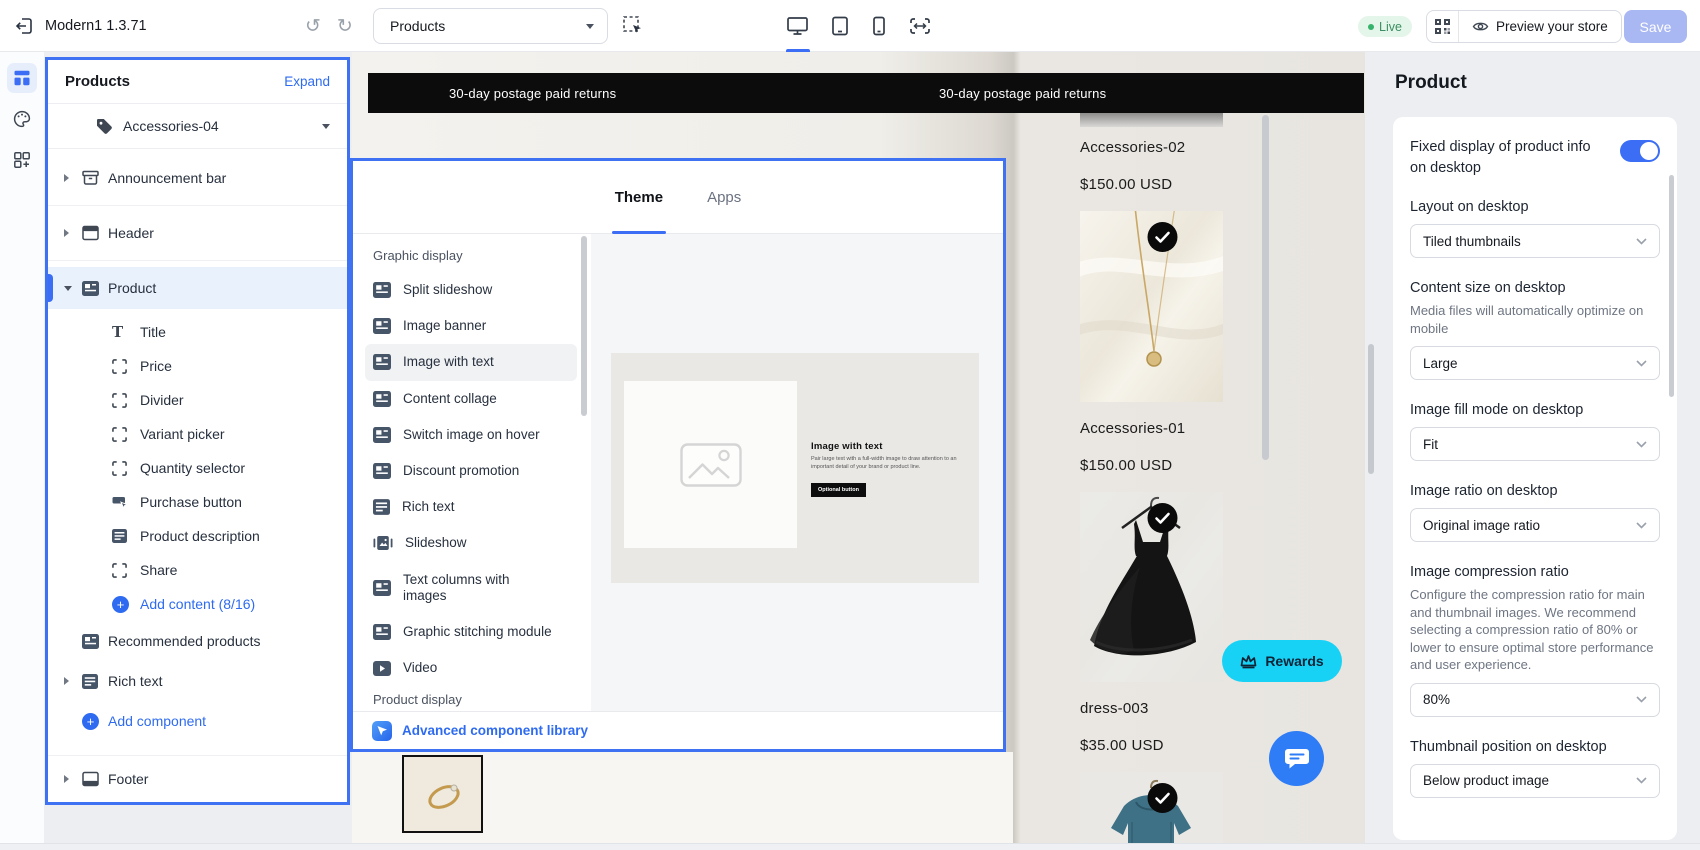 This screenshot has height=850, width=1700. What do you see at coordinates (1151, 120) in the screenshot?
I see `product-image-partial` at bounding box center [1151, 120].